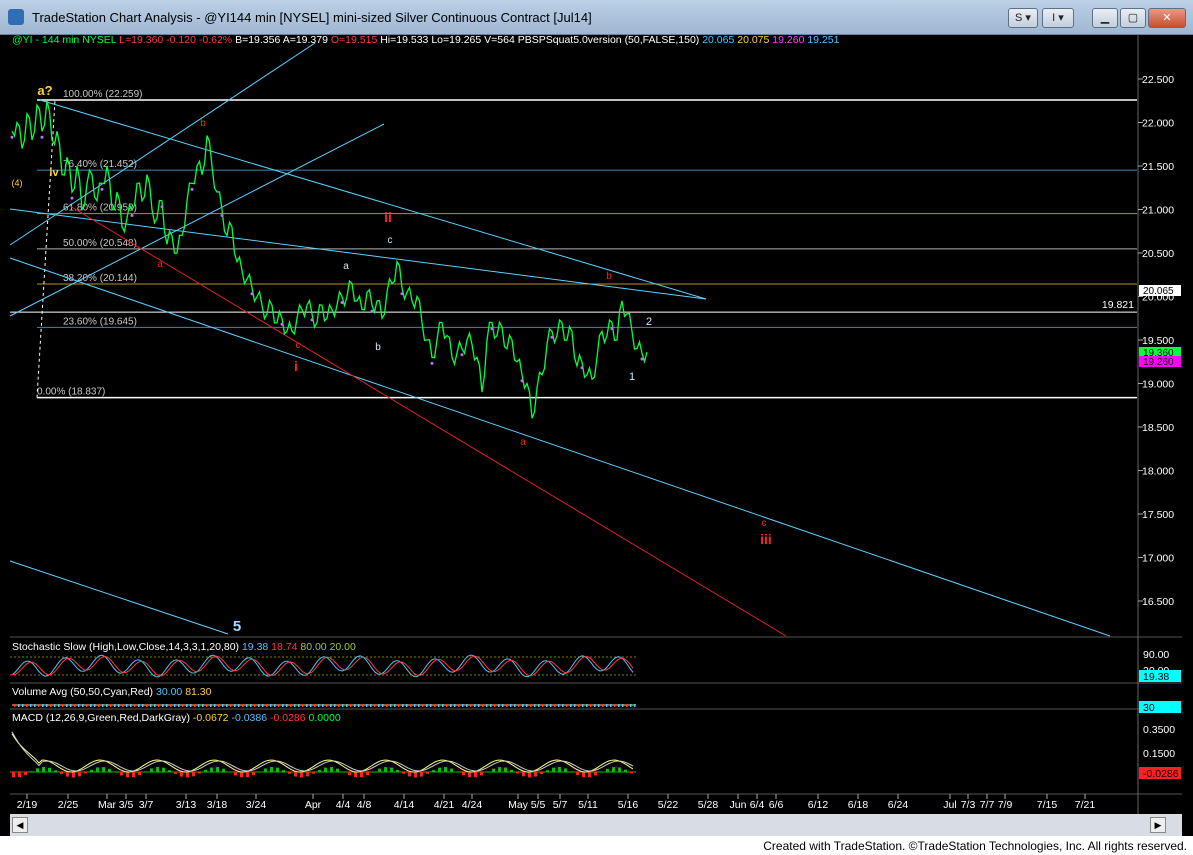 This screenshot has height=855, width=1193. I want to click on macd-axis-label: 0.1500, so click(1159, 754).